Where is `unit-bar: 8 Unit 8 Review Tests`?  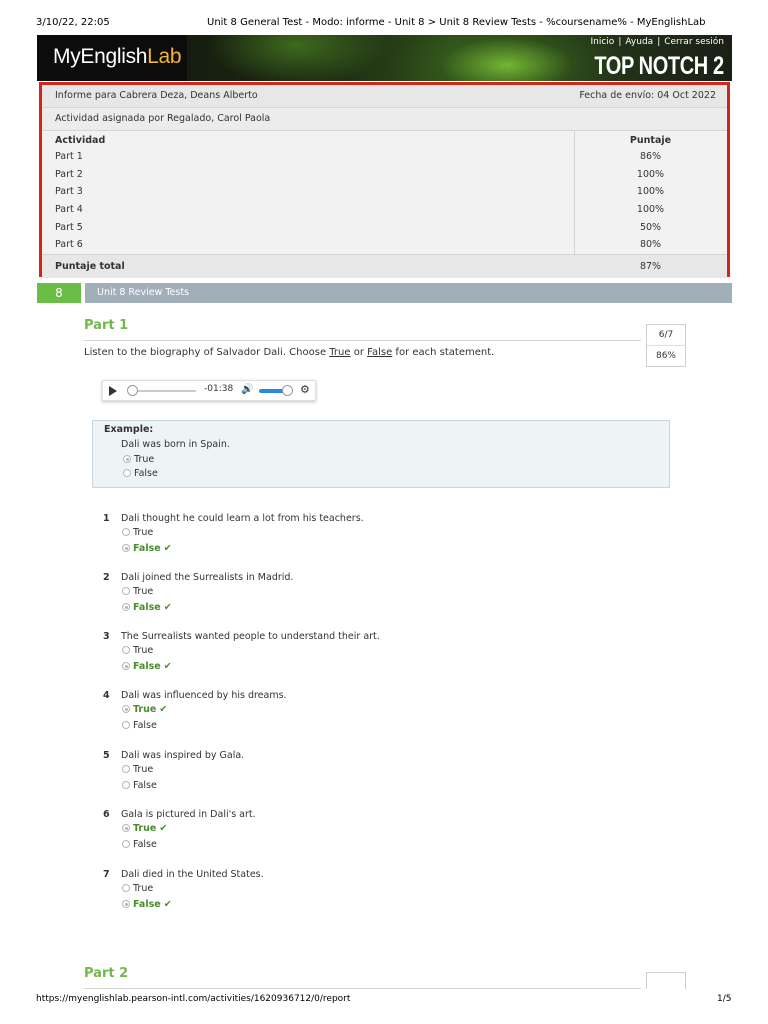
unit-bar: 8 Unit 8 Review Tests is located at coordinates (384, 293).